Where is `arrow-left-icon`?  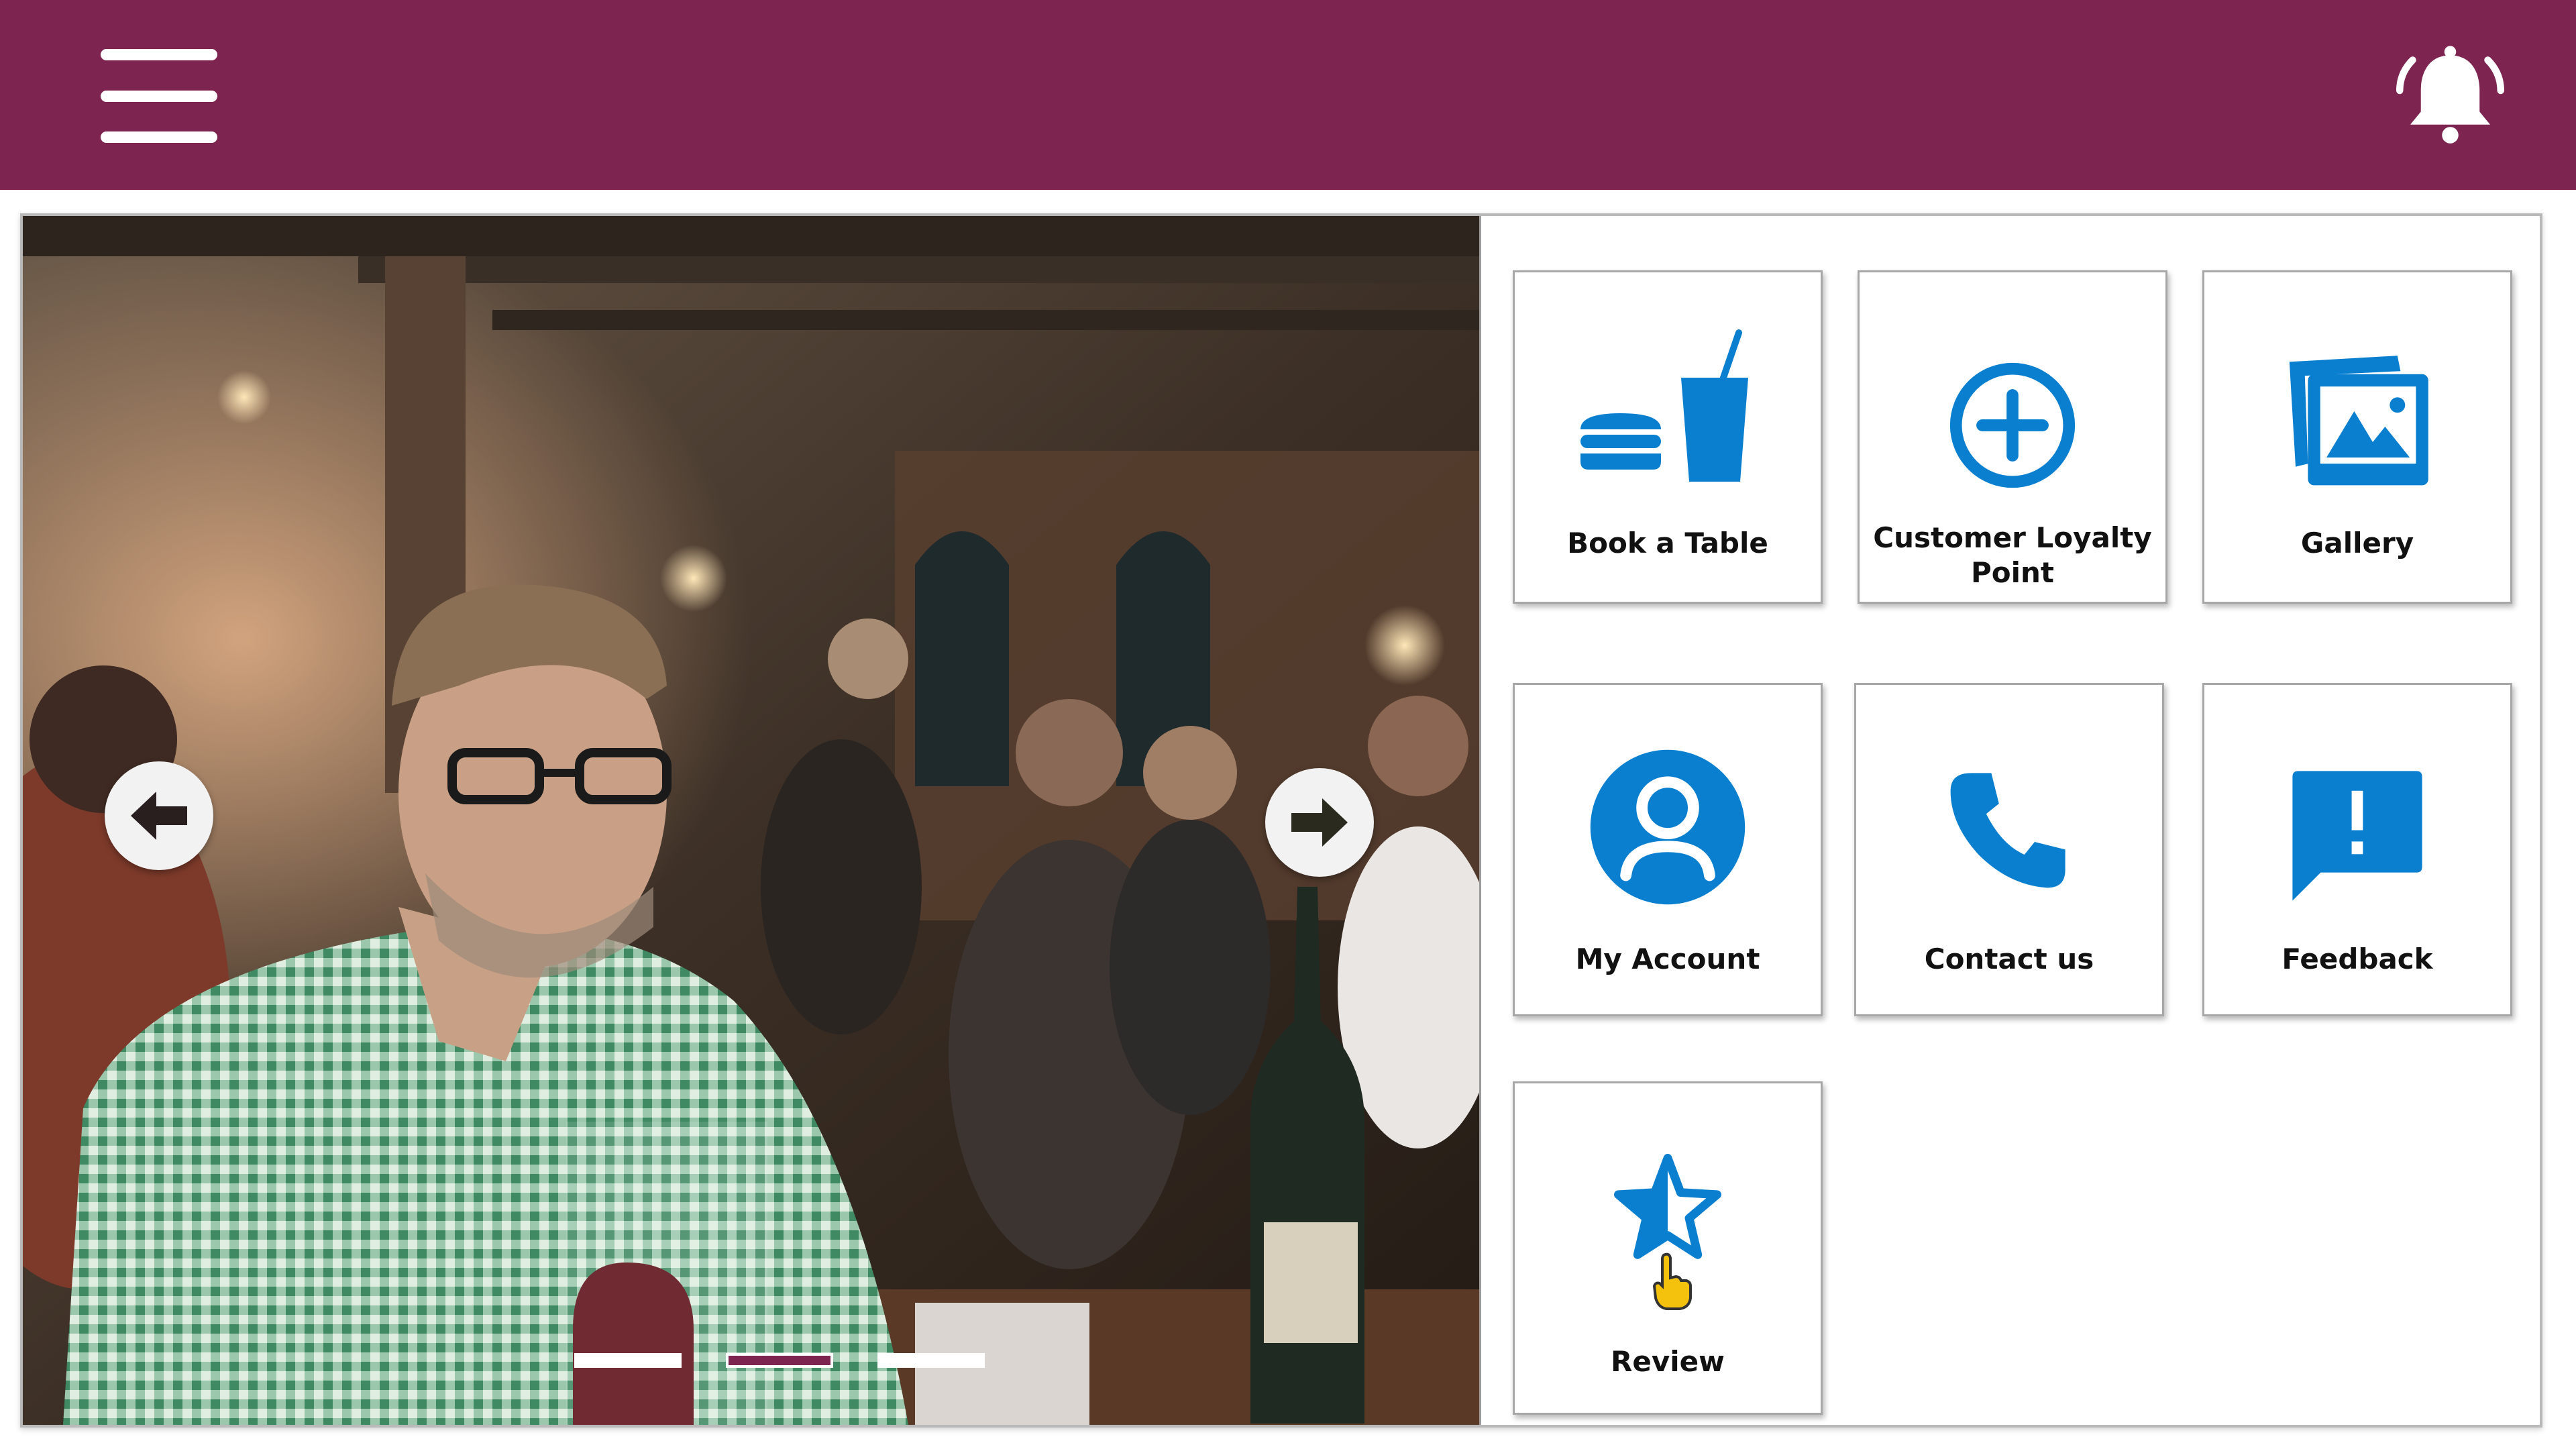
arrow-left-icon is located at coordinates (159, 816).